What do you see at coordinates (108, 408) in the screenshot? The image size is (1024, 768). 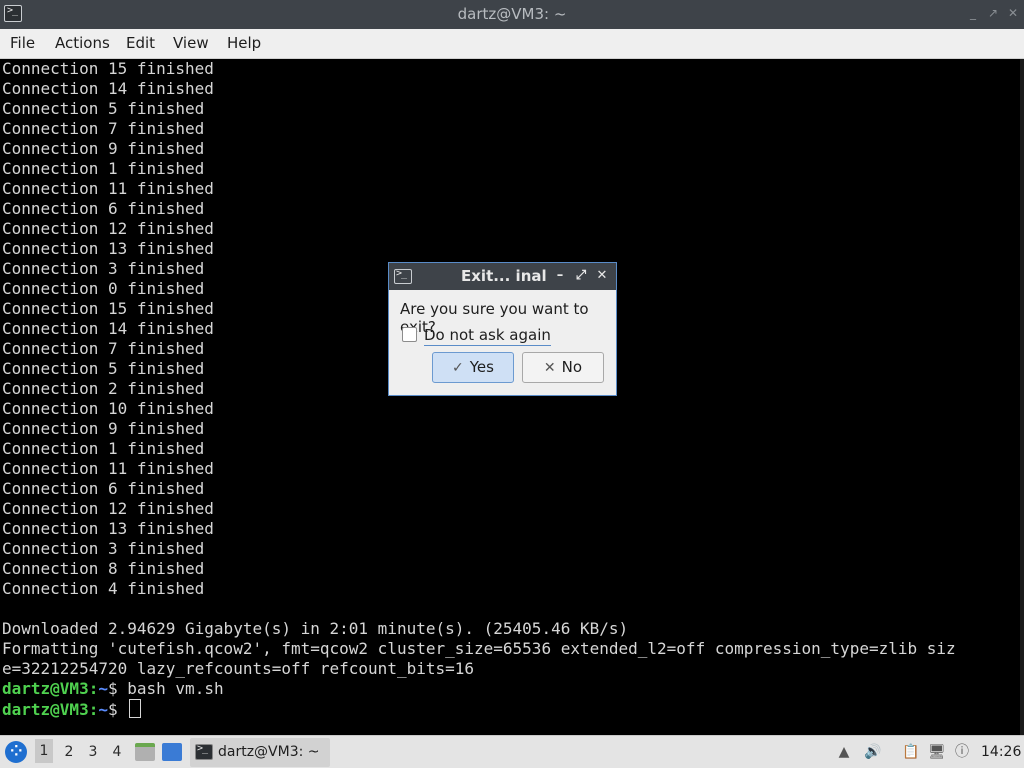 I see `terminal-line: Connection 10 finished` at bounding box center [108, 408].